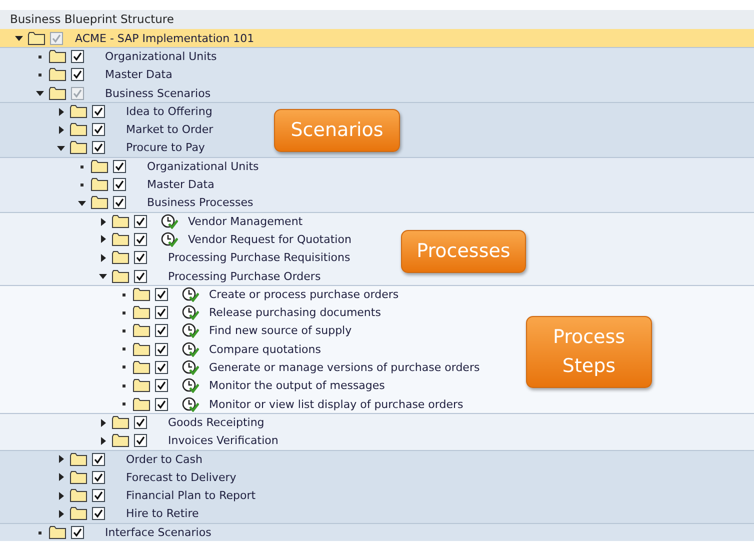 The width and height of the screenshot is (754, 547). What do you see at coordinates (280, 331) in the screenshot?
I see `node-label: Find new source of supply` at bounding box center [280, 331].